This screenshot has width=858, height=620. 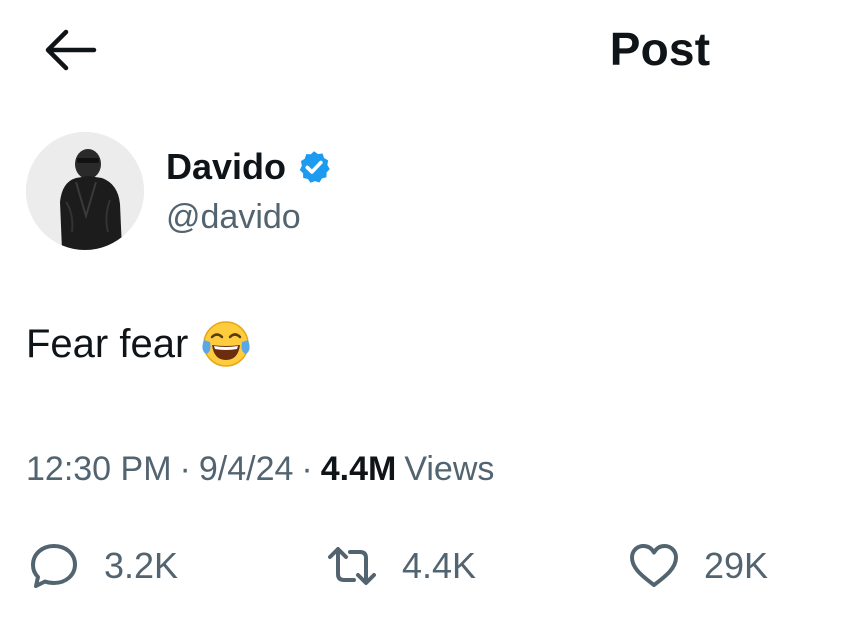 What do you see at coordinates (449, 469) in the screenshot?
I see `views-label: Views` at bounding box center [449, 469].